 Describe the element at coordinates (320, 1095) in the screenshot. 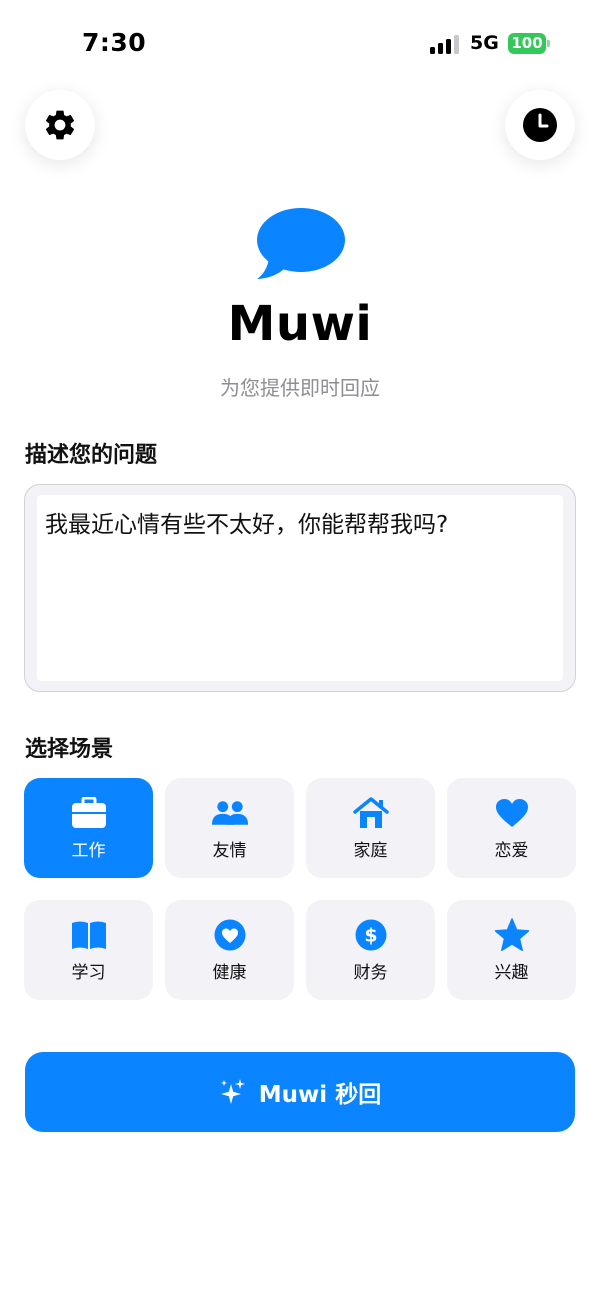

I see `muwi-reply-label: Muwi 秒回` at that location.